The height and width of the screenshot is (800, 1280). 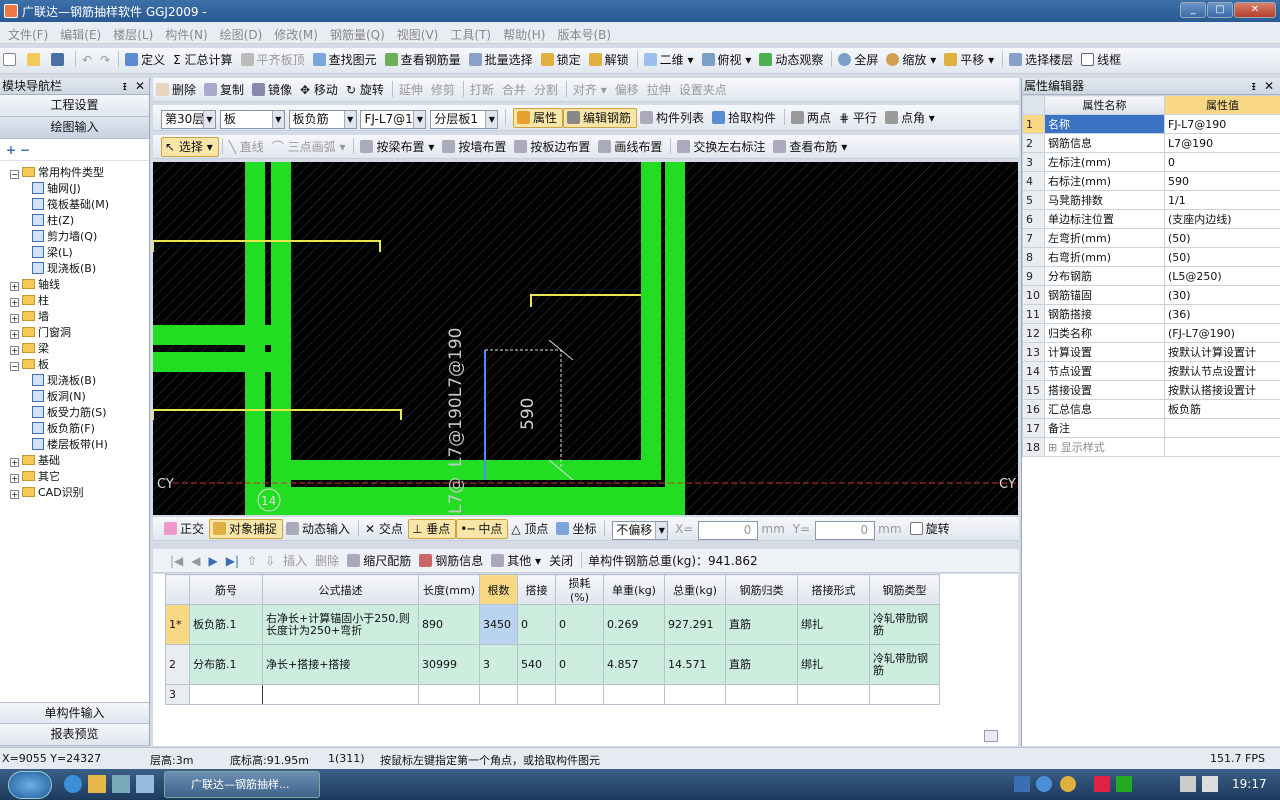 I want to click on lock-button: 锁定, so click(x=562, y=60).